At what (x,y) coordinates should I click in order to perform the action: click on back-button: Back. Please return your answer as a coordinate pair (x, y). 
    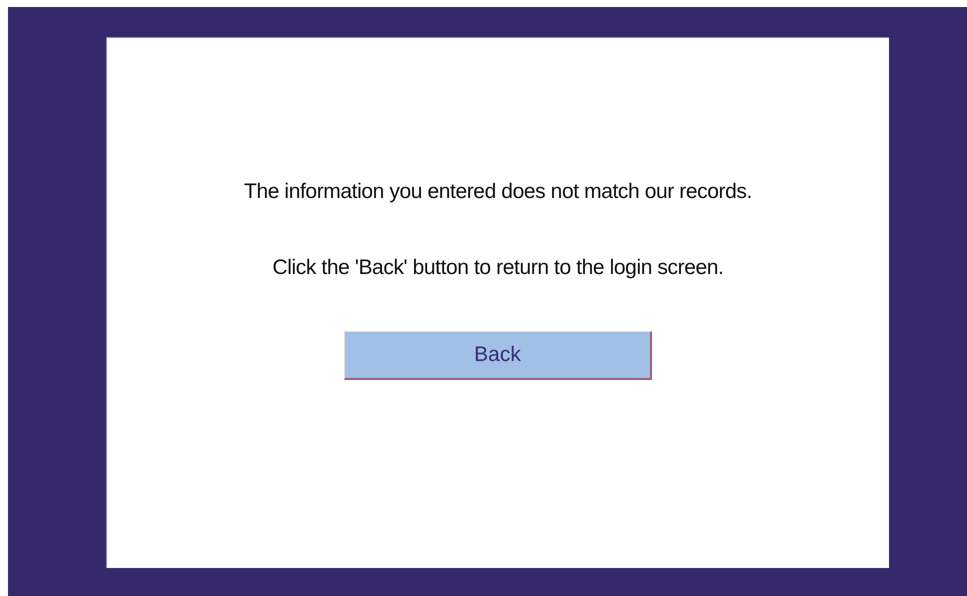
    Looking at the image, I should click on (498, 355).